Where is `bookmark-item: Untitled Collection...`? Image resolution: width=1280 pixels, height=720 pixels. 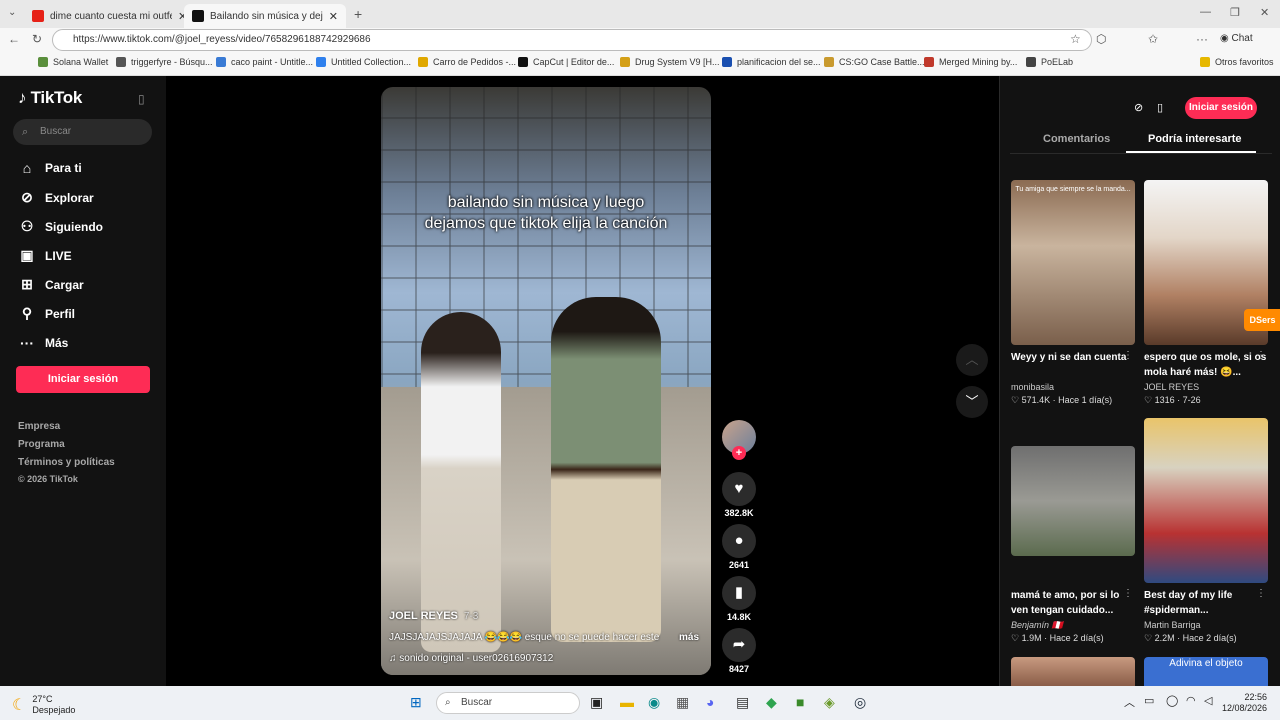 bookmark-item: Untitled Collection... is located at coordinates (363, 62).